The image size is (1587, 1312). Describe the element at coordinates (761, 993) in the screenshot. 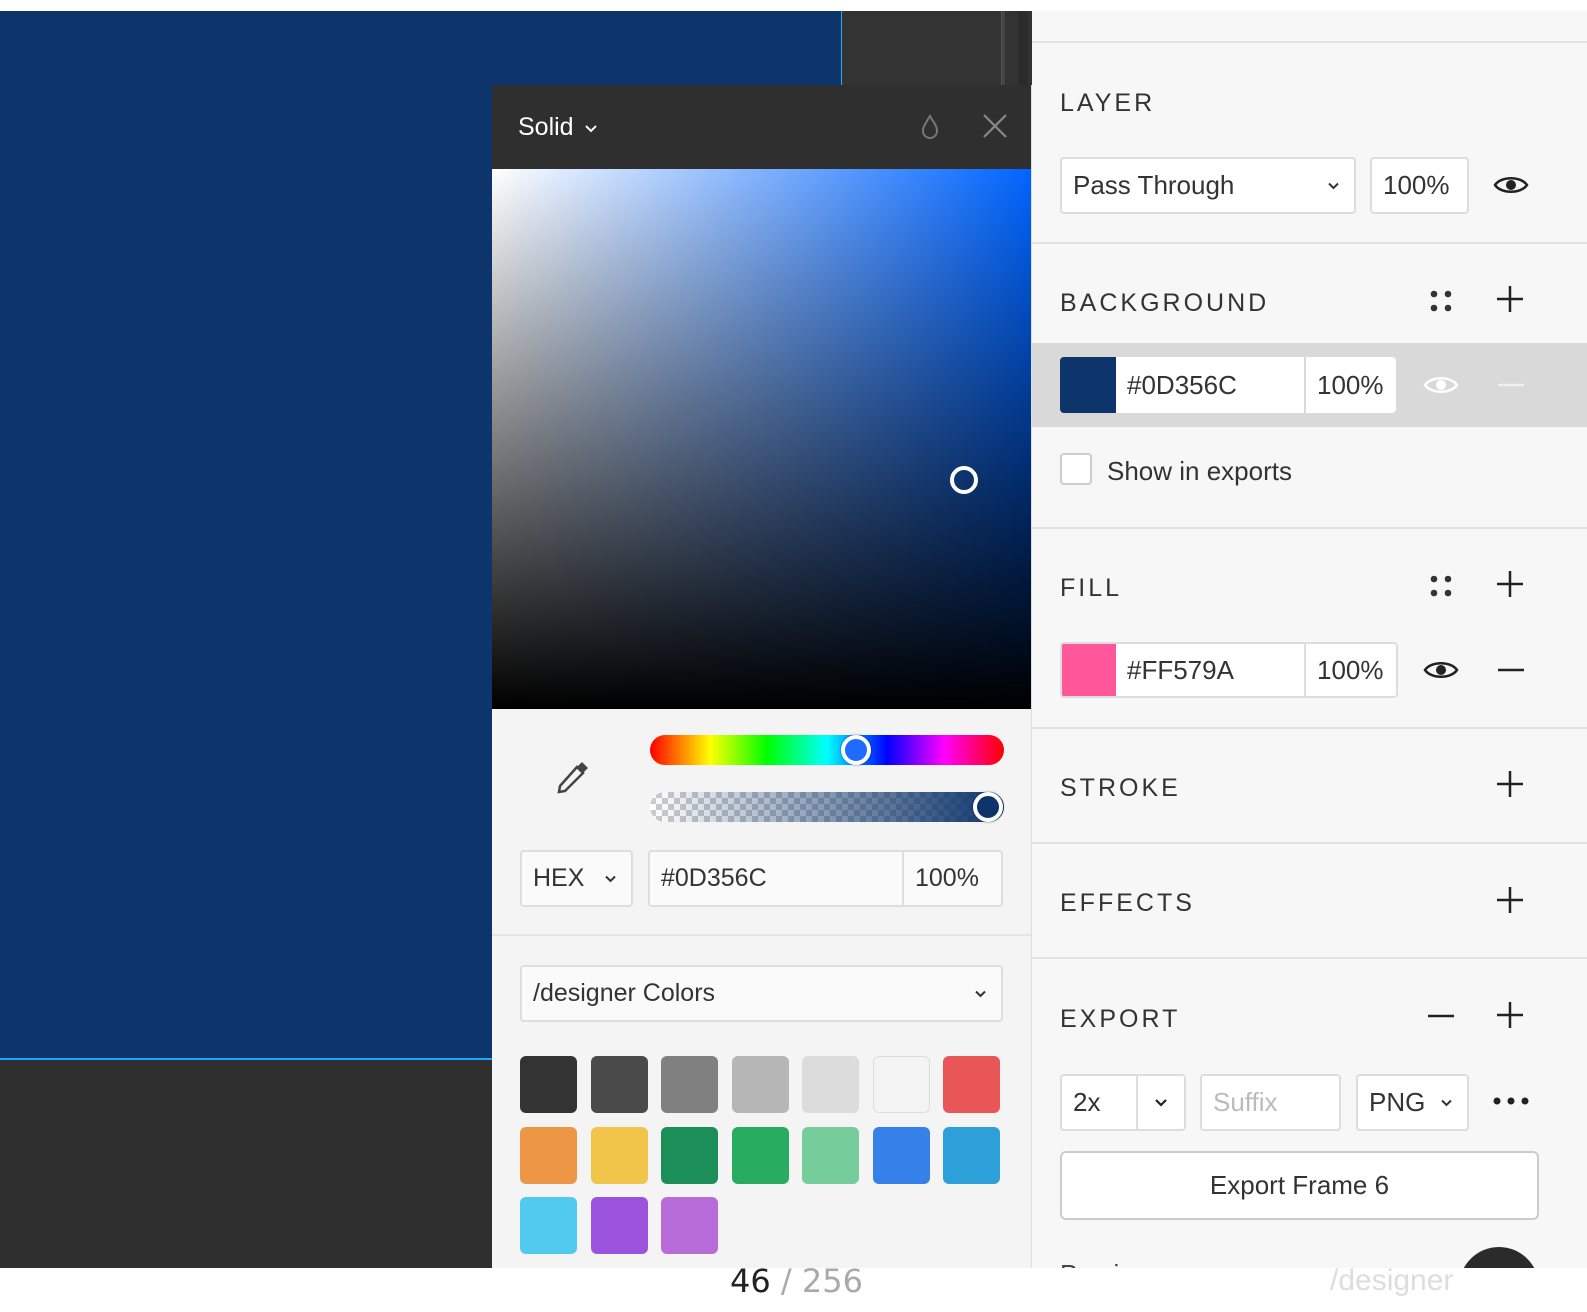

I see `color-library-select: /designer Colors` at that location.